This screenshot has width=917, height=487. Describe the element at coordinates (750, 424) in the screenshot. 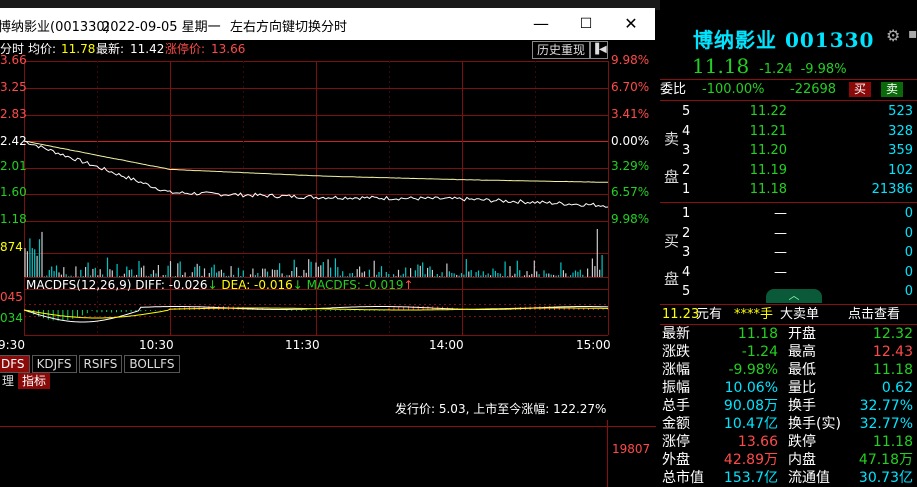

I see `stat-value: 10.47亿` at that location.